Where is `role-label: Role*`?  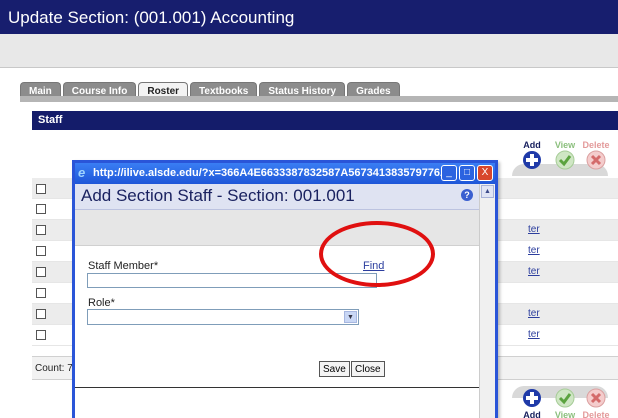 role-label: Role* is located at coordinates (101, 303).